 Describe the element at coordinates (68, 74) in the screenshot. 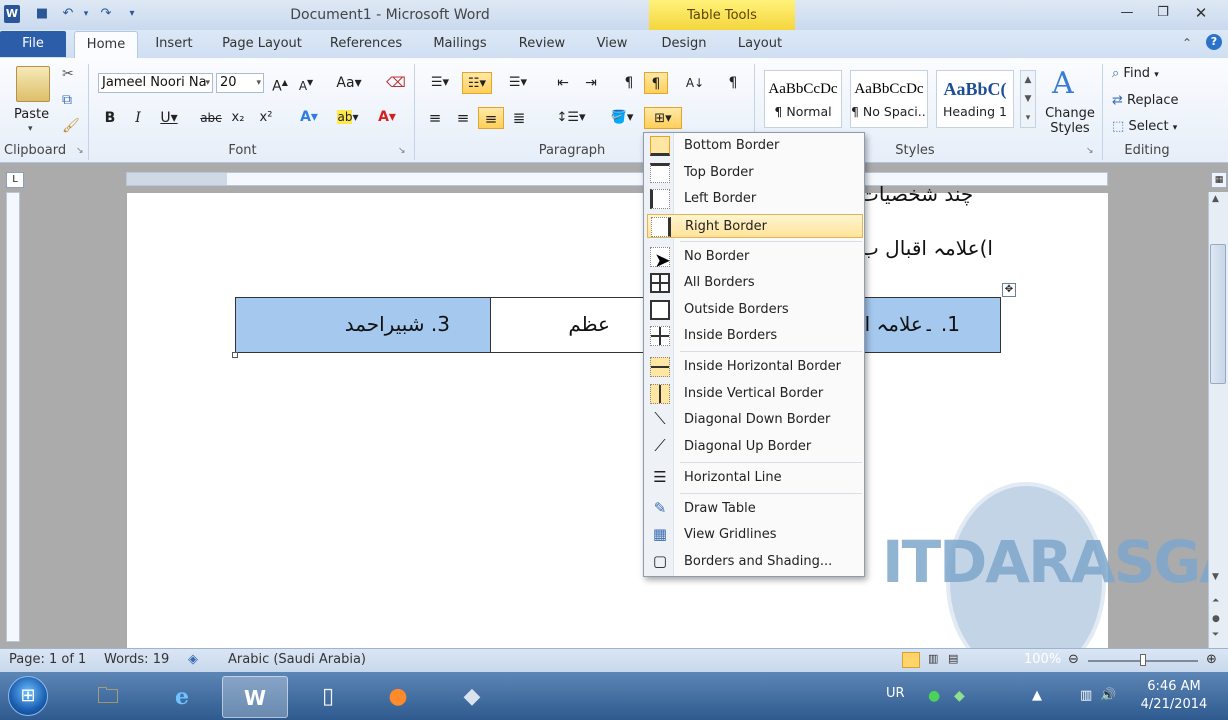

I see `cut-icon: ✂` at that location.